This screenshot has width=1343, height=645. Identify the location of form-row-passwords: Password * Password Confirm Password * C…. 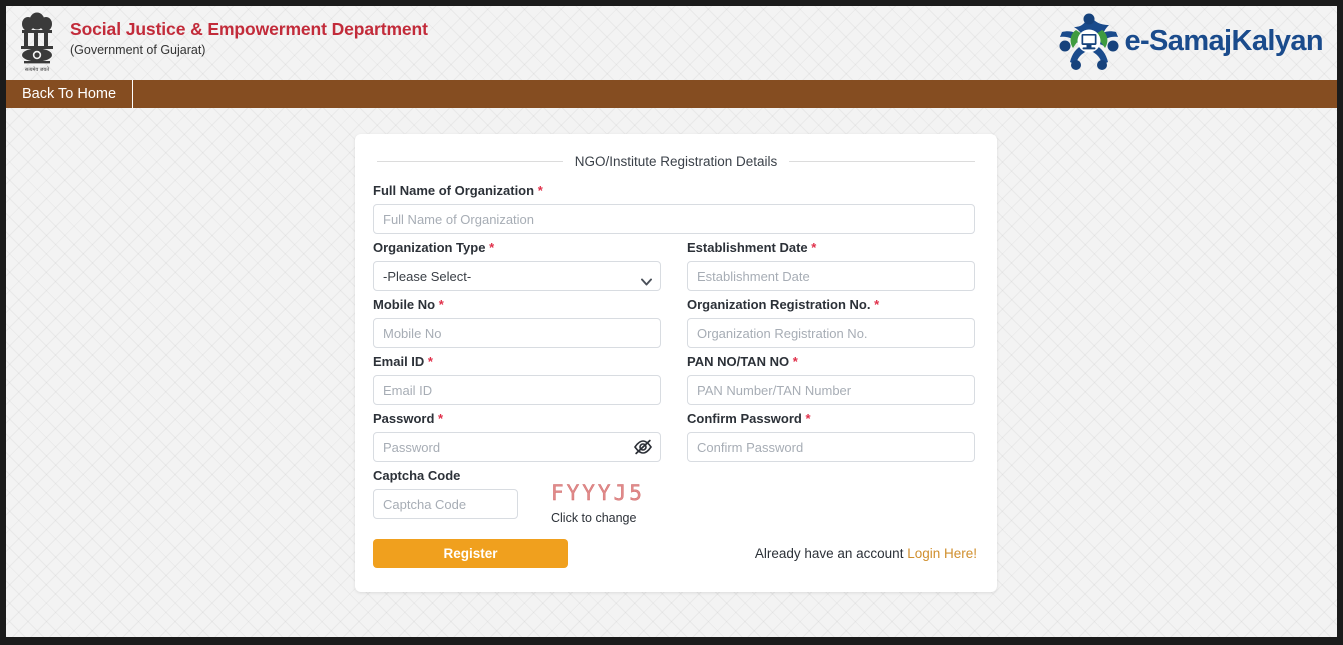
(676, 438).